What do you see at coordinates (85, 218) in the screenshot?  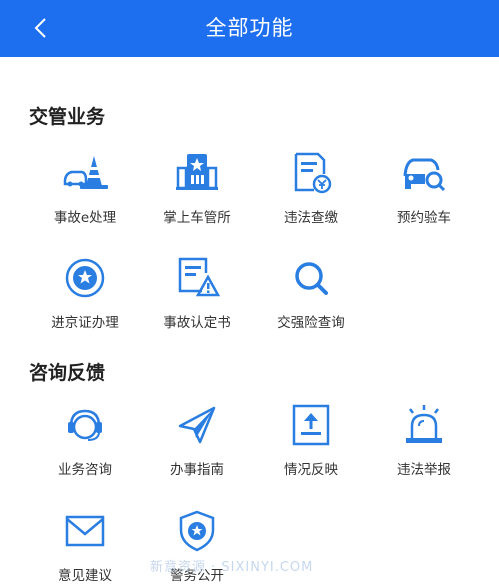 I see `function-label: 事故e处理` at bounding box center [85, 218].